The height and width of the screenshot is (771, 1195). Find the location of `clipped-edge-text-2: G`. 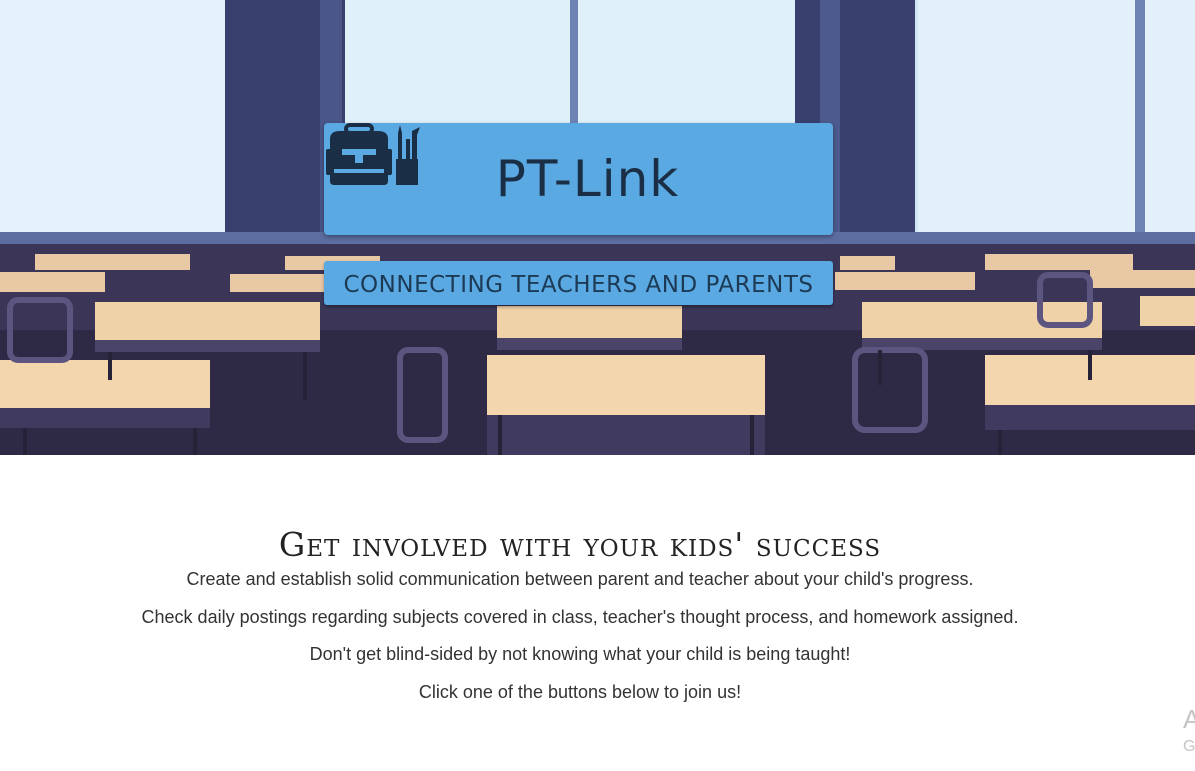

clipped-edge-text-2: G is located at coordinates (1189, 746).